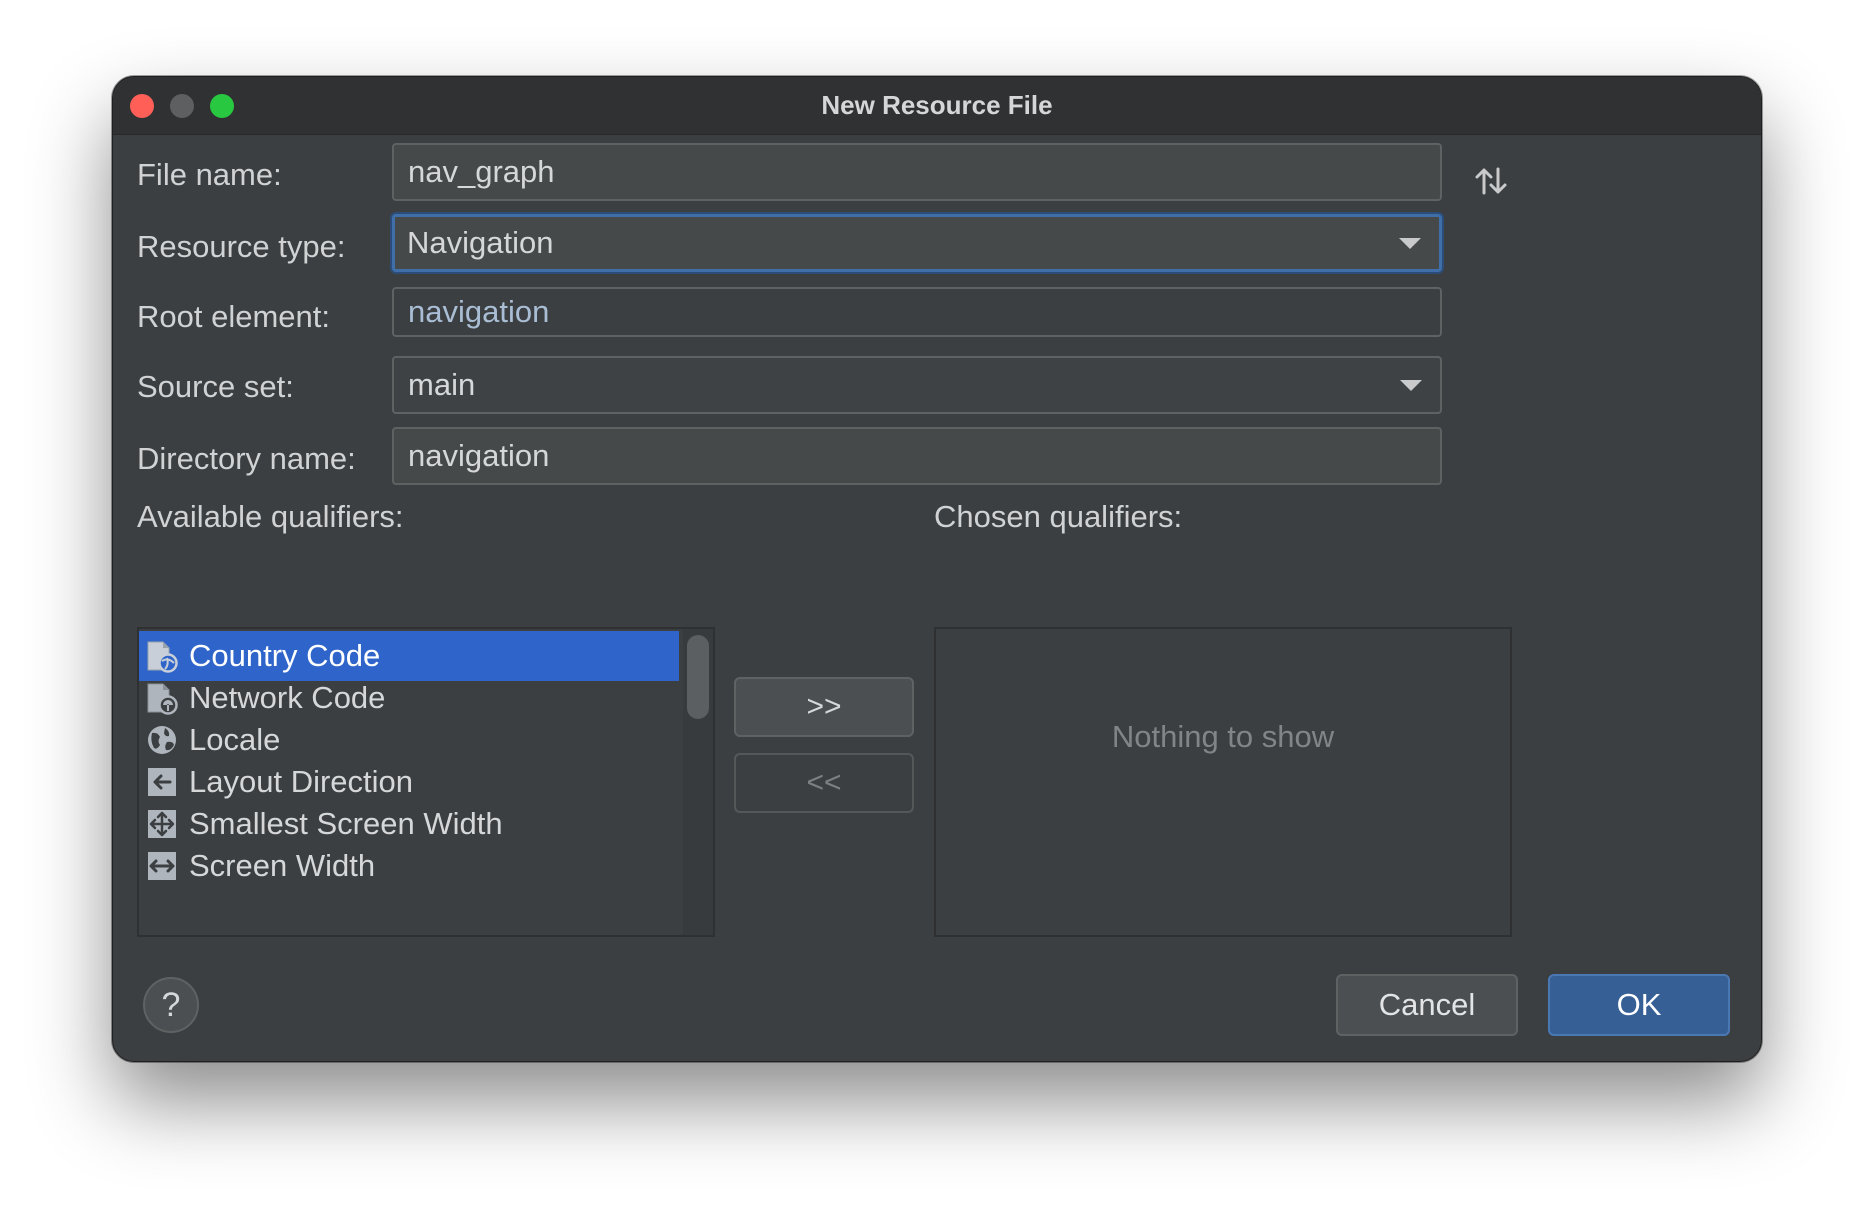 This screenshot has height=1208, width=1872. I want to click on resource-type-value: Navigation, so click(480, 242).